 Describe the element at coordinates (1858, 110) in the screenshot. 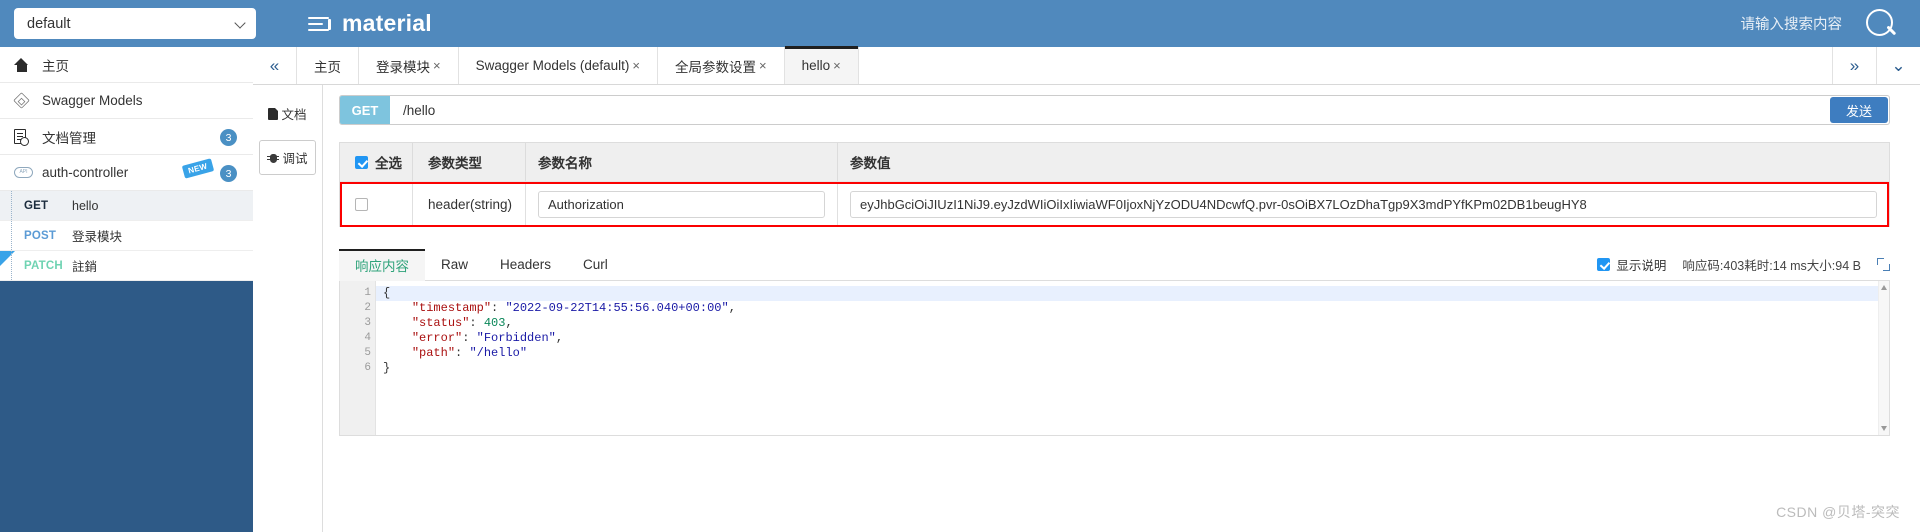

I see `send-button: 发送` at that location.